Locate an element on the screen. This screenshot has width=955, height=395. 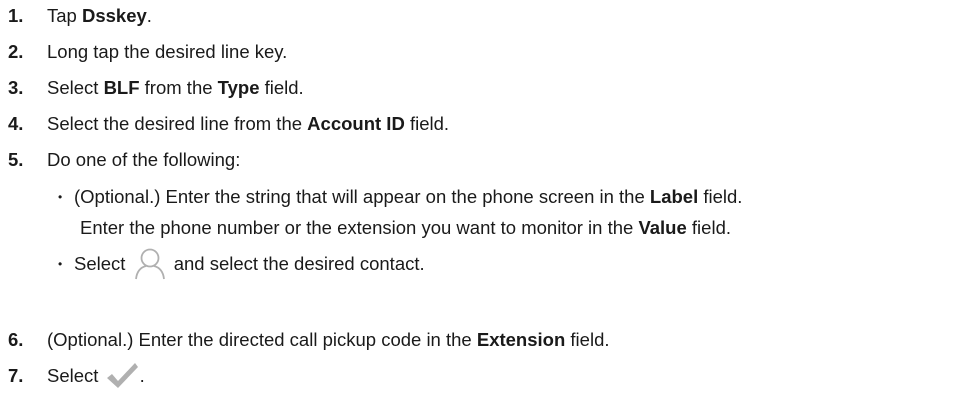
sub-text-bold: Label is located at coordinates (674, 196).